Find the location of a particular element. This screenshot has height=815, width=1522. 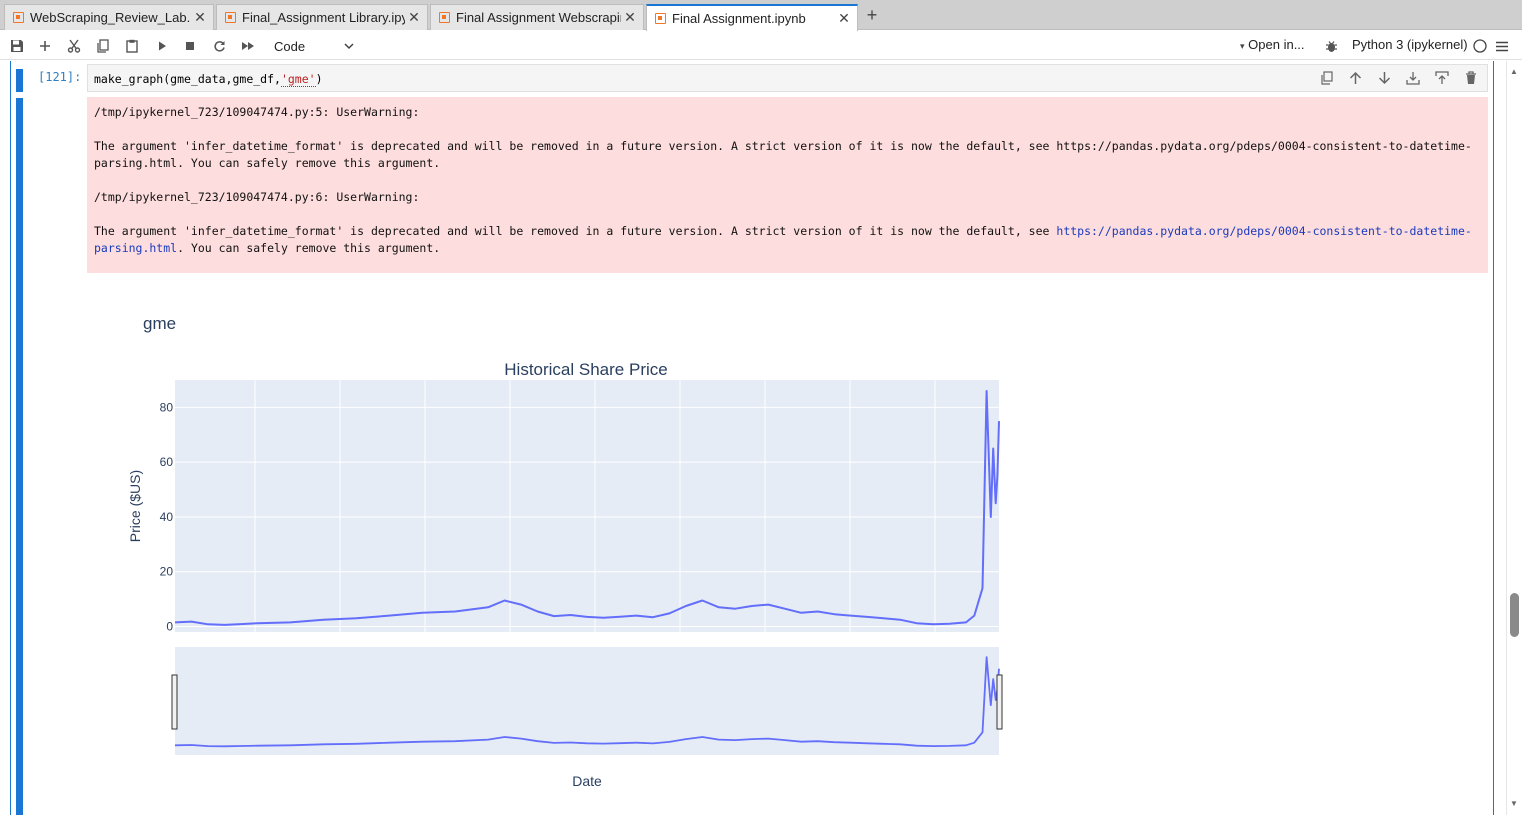

insert-cell-above-button is located at coordinates (1413, 78).